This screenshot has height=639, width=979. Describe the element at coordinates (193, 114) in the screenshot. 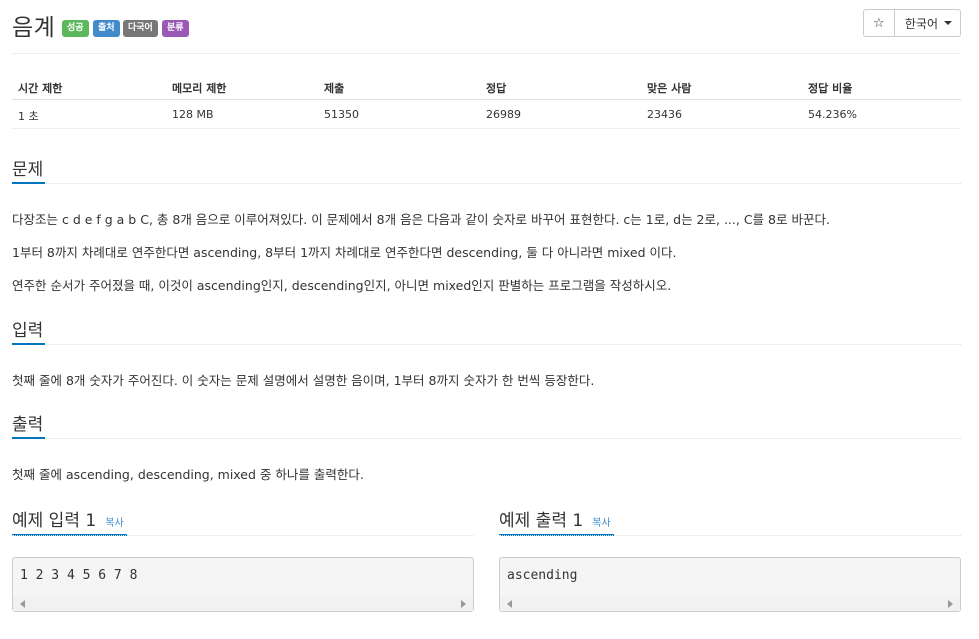

I see `stat-value-memory: 128 MB` at that location.